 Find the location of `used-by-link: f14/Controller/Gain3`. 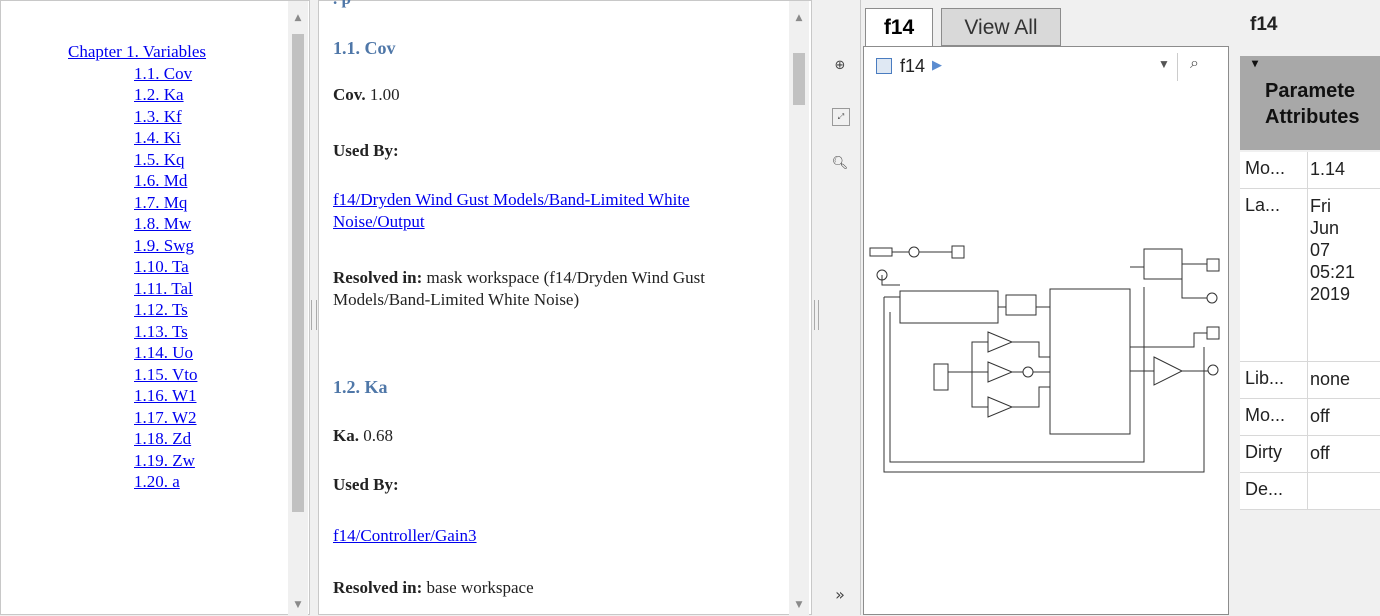

used-by-link: f14/Controller/Gain3 is located at coordinates (405, 535).